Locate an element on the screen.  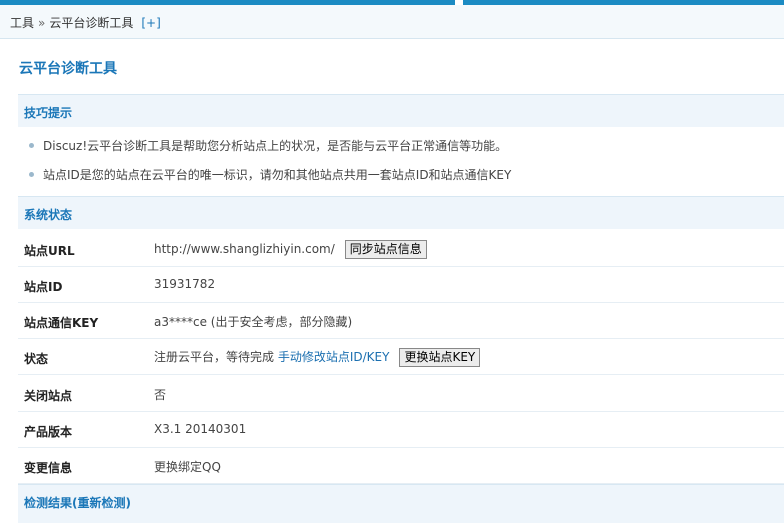
row-value: 注册云平台，等待完成 手动修改站点ID/KEY 更换站点KEY is located at coordinates (317, 357).